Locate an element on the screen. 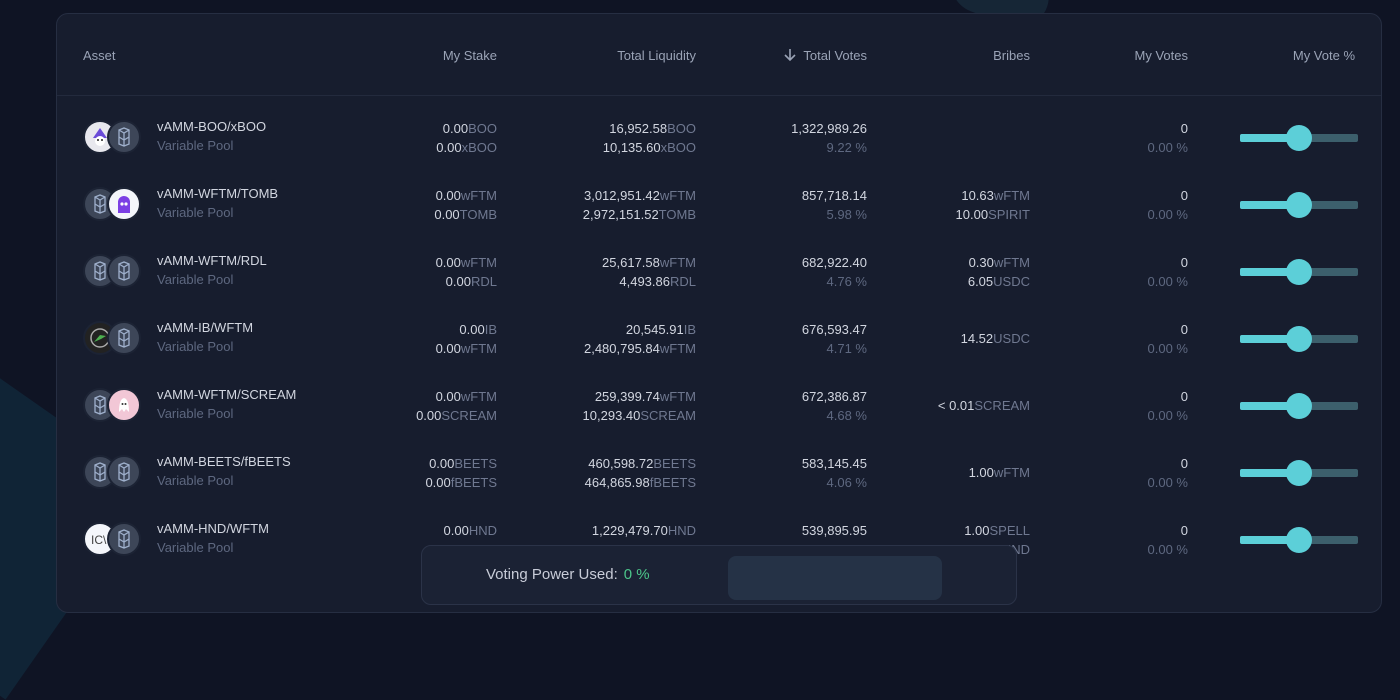 This screenshot has height=700, width=1400. bribe-unit: USDC is located at coordinates (1011, 281).